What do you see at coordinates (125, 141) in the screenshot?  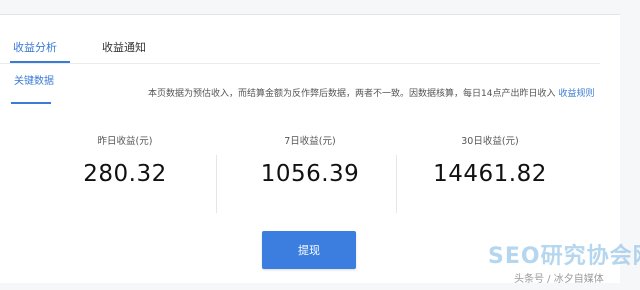 I see `stat-label: 昨日收益(元)` at bounding box center [125, 141].